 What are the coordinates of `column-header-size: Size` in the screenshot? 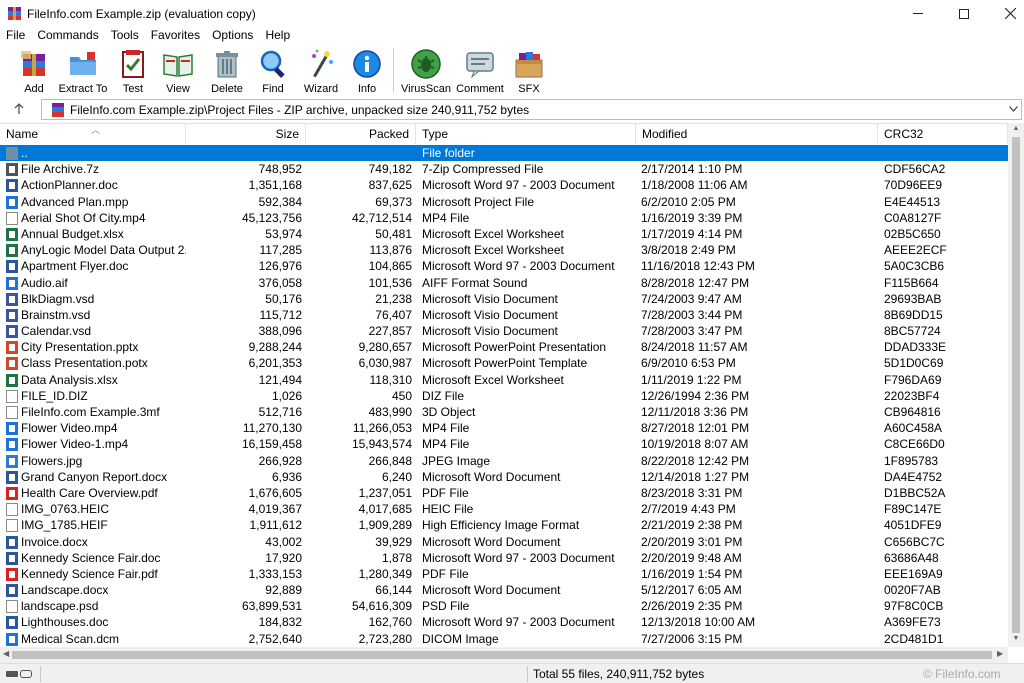 It's located at (246, 134).